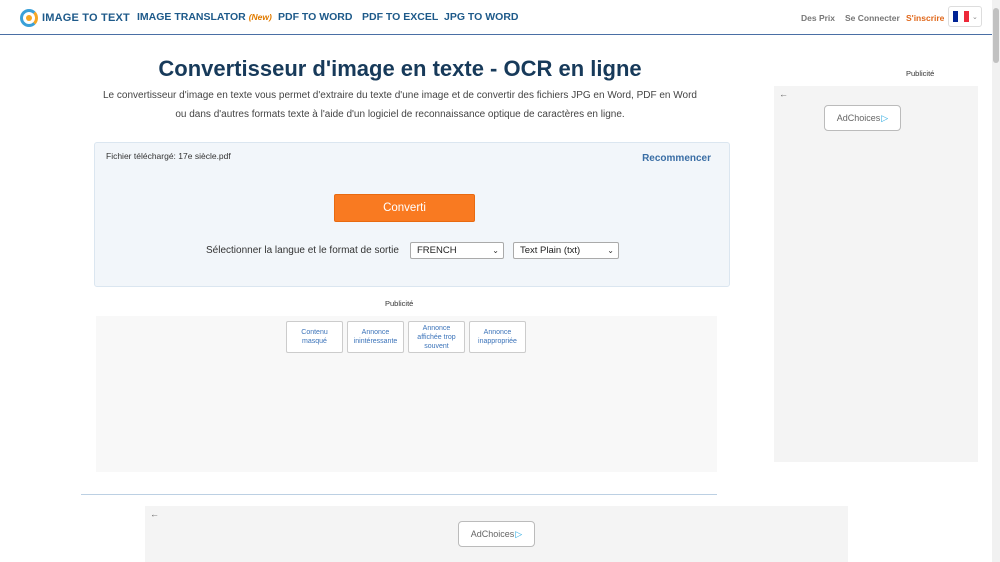 Image resolution: width=1000 pixels, height=562 pixels. Describe the element at coordinates (404, 208) in the screenshot. I see `convert-button: Converti` at that location.